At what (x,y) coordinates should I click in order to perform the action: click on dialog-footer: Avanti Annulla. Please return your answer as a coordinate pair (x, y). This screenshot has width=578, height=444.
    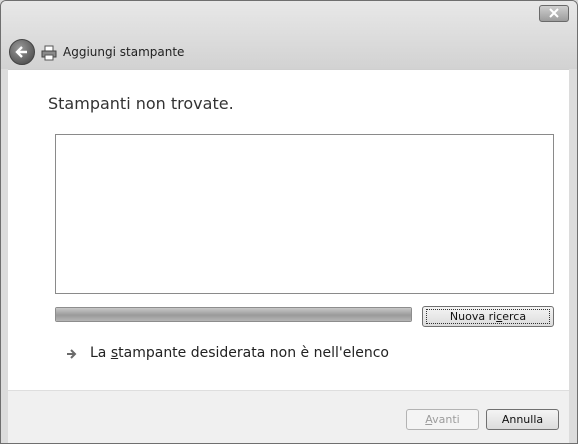
    Looking at the image, I should click on (288, 416).